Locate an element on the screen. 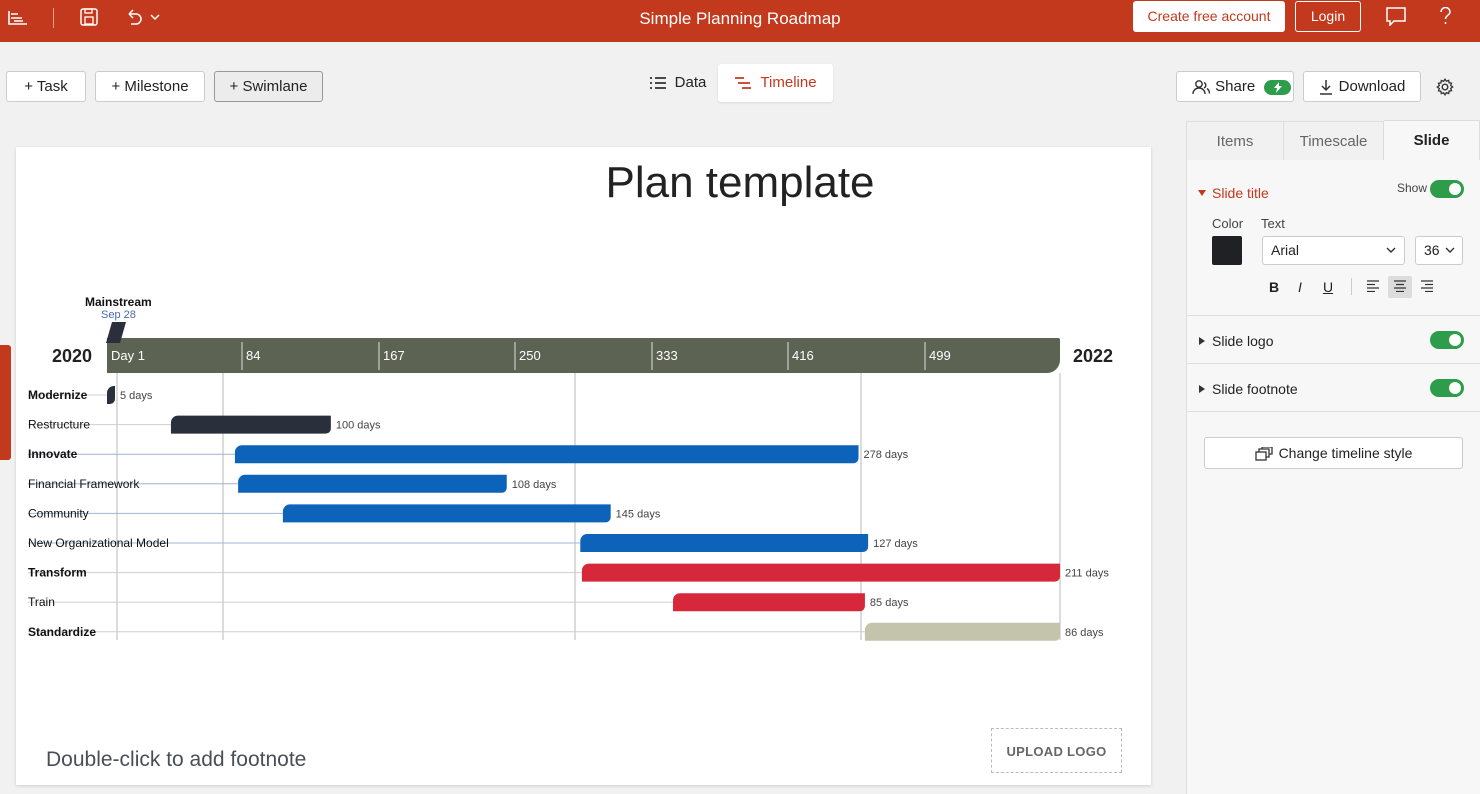 The width and height of the screenshot is (1480, 794). caret-down-icon is located at coordinates (1202, 193).